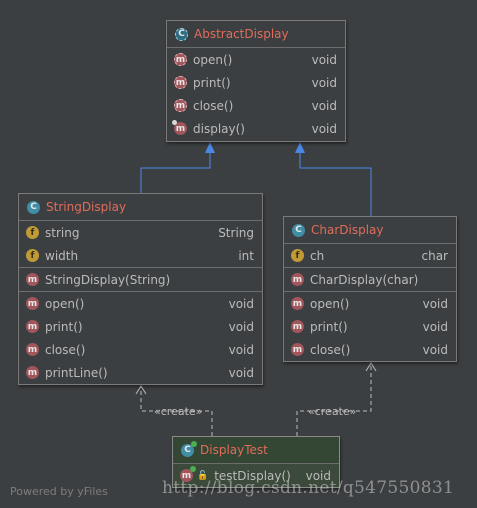 This screenshot has height=508, width=477. Describe the element at coordinates (241, 34) in the screenshot. I see `class-title: AbstractDisplay` at that location.